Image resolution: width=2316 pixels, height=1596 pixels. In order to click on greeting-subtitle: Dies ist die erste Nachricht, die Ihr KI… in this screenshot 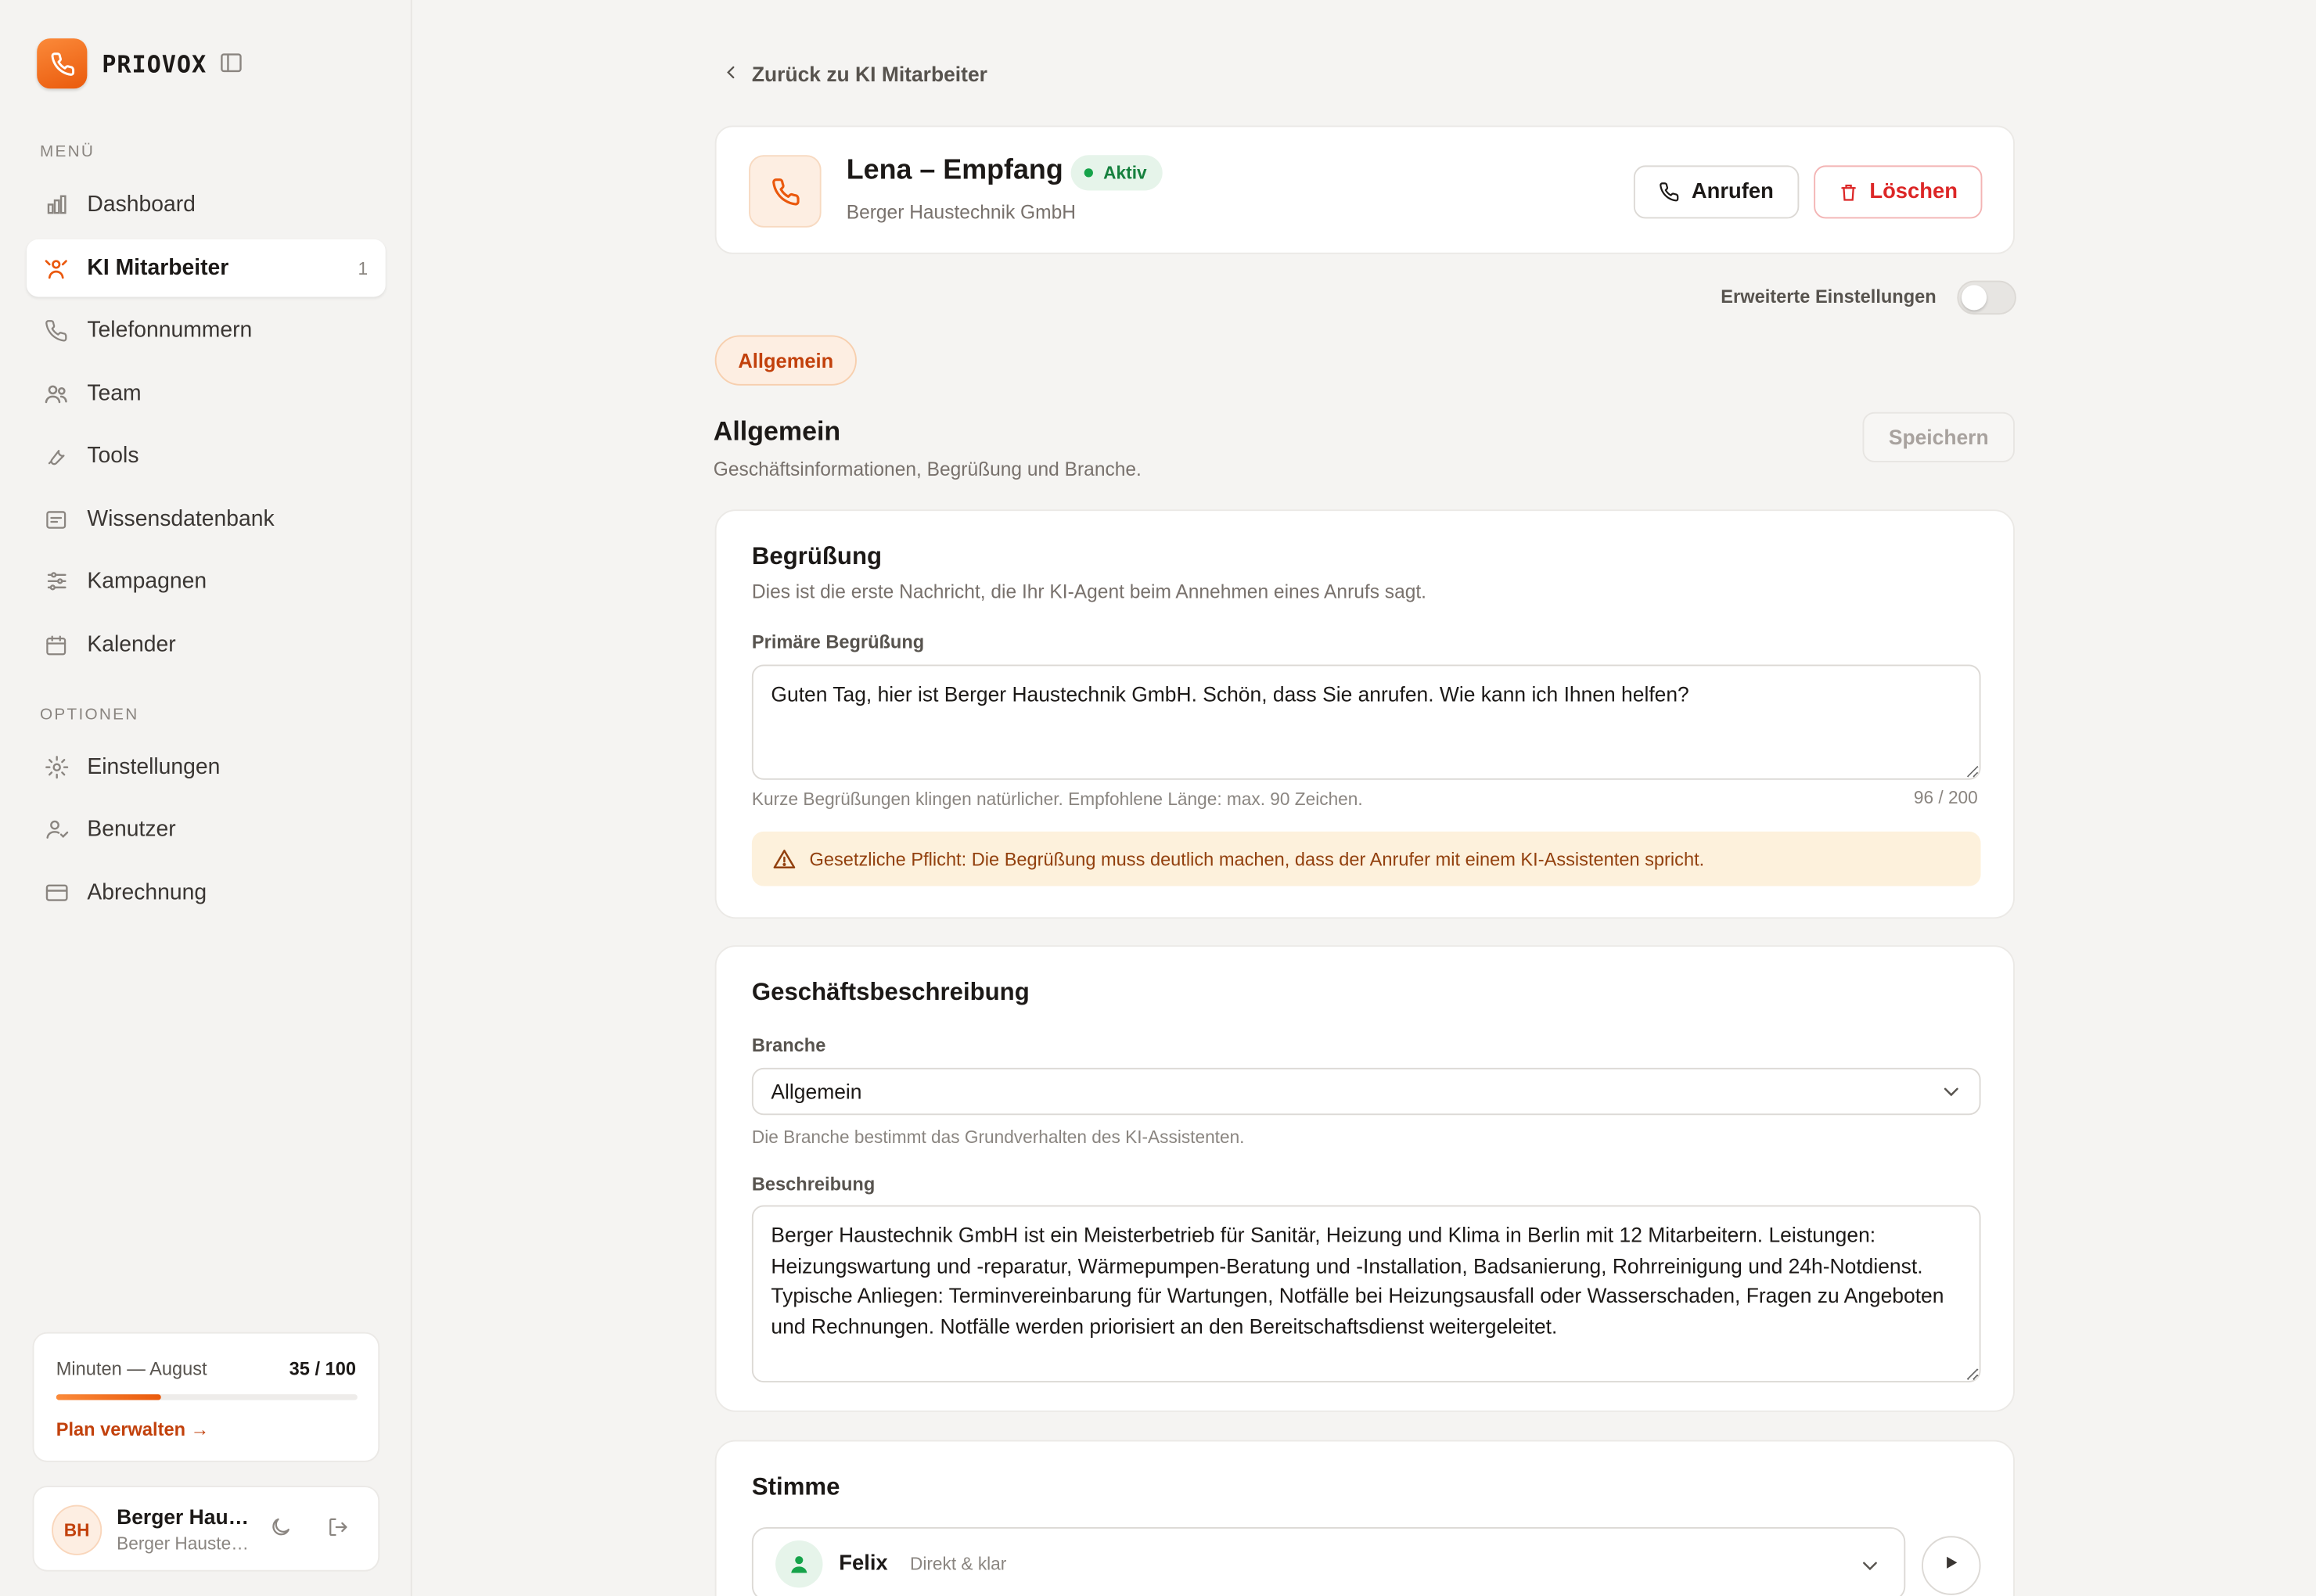, I will do `click(1089, 591)`.